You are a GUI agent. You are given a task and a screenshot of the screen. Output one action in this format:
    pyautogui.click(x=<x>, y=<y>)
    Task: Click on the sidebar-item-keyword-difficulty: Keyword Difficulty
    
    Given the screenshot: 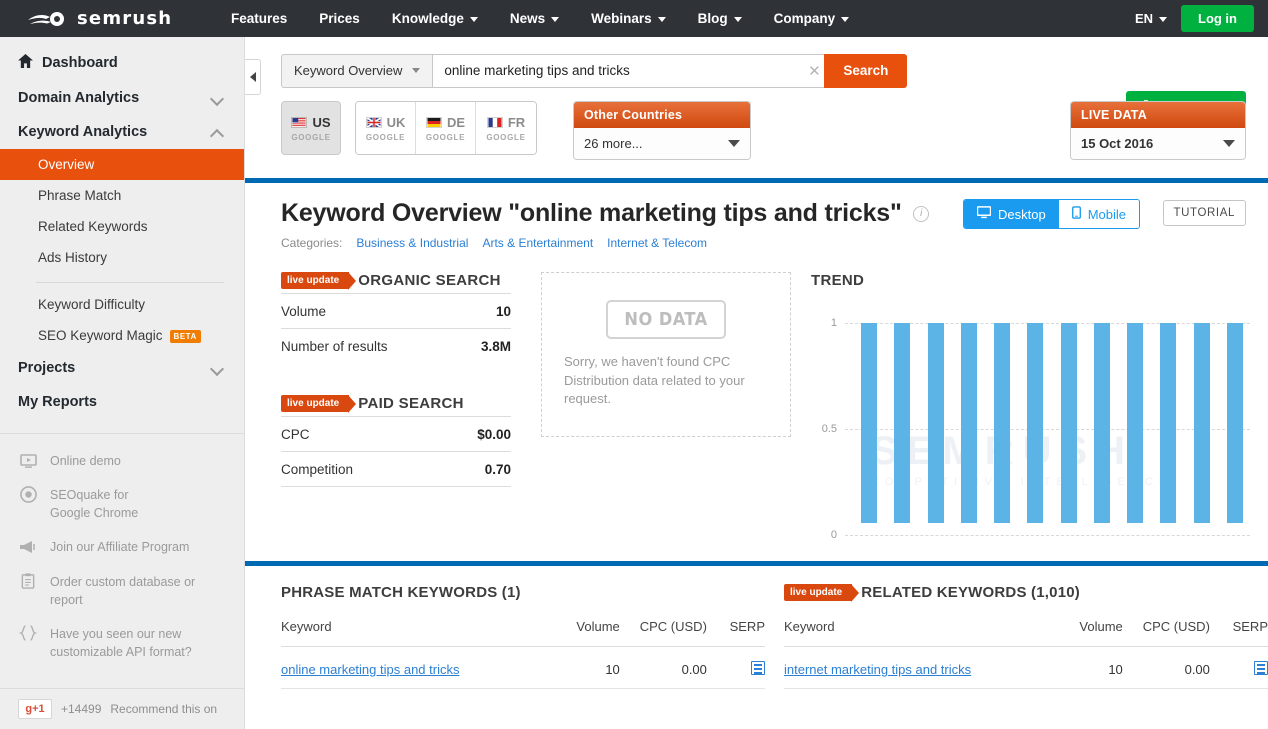 What is the action you would take?
    pyautogui.click(x=122, y=304)
    